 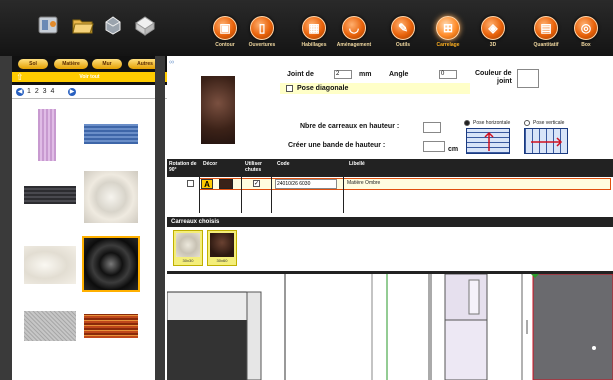 I want to click on joint-color-label: Couleur de, so click(x=493, y=73).